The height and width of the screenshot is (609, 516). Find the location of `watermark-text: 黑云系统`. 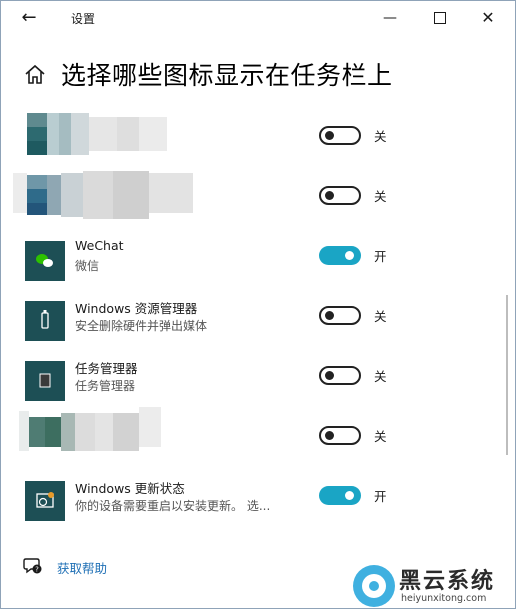

watermark-text: 黑云系统 is located at coordinates (447, 581).